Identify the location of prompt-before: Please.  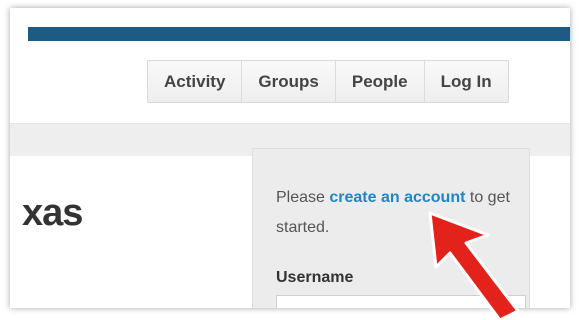
(303, 197).